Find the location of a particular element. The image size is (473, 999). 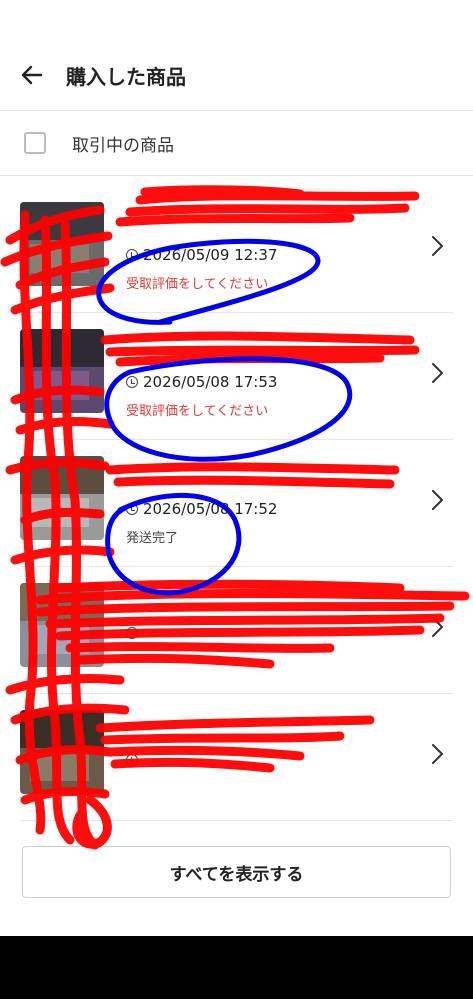

arrow-left-icon is located at coordinates (32, 75).